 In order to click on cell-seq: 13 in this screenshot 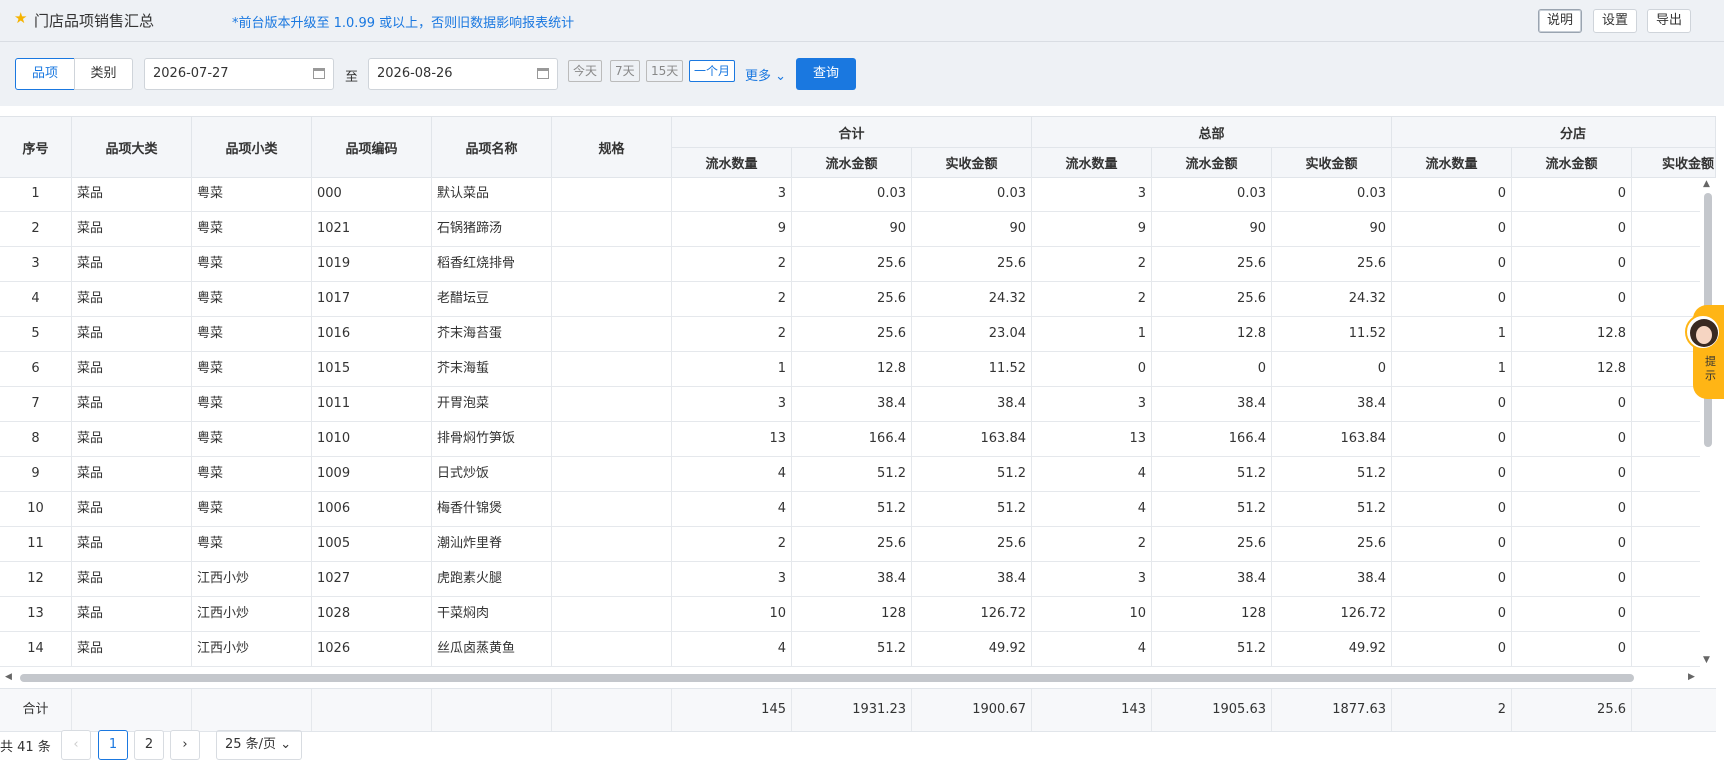, I will do `click(36, 614)`.